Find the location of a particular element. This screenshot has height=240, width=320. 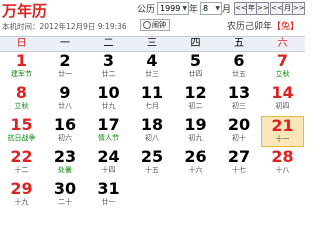

day-number: 14 is located at coordinates (282, 92).